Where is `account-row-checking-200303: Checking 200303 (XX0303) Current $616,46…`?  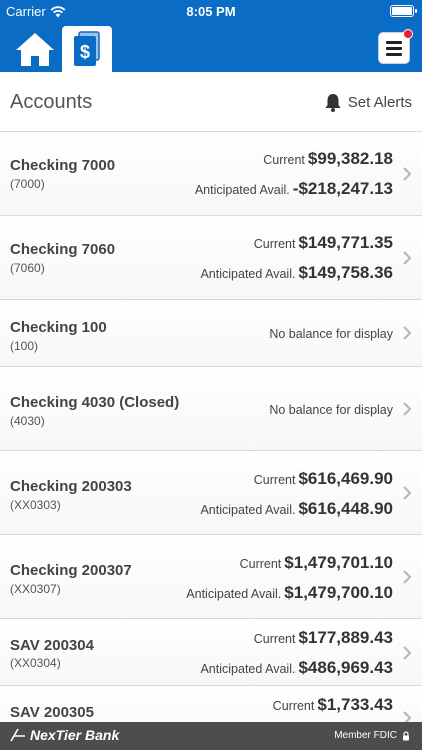
account-row-checking-200303: Checking 200303 (XX0303) Current $616,46… is located at coordinates (211, 493).